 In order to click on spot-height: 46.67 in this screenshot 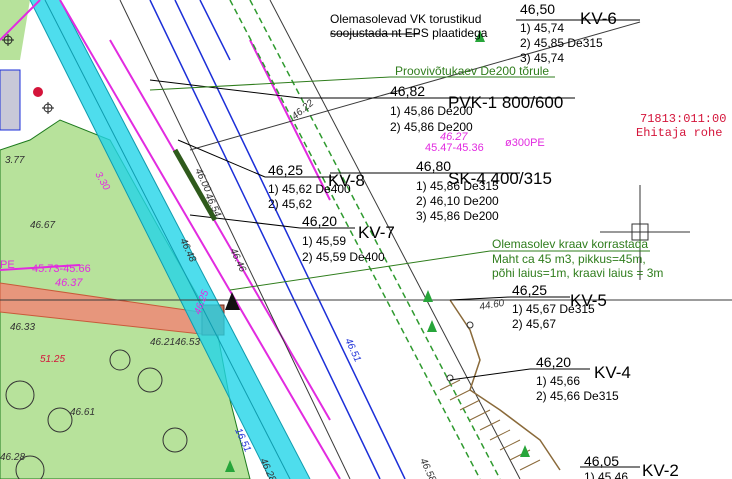, I will do `click(42, 225)`.